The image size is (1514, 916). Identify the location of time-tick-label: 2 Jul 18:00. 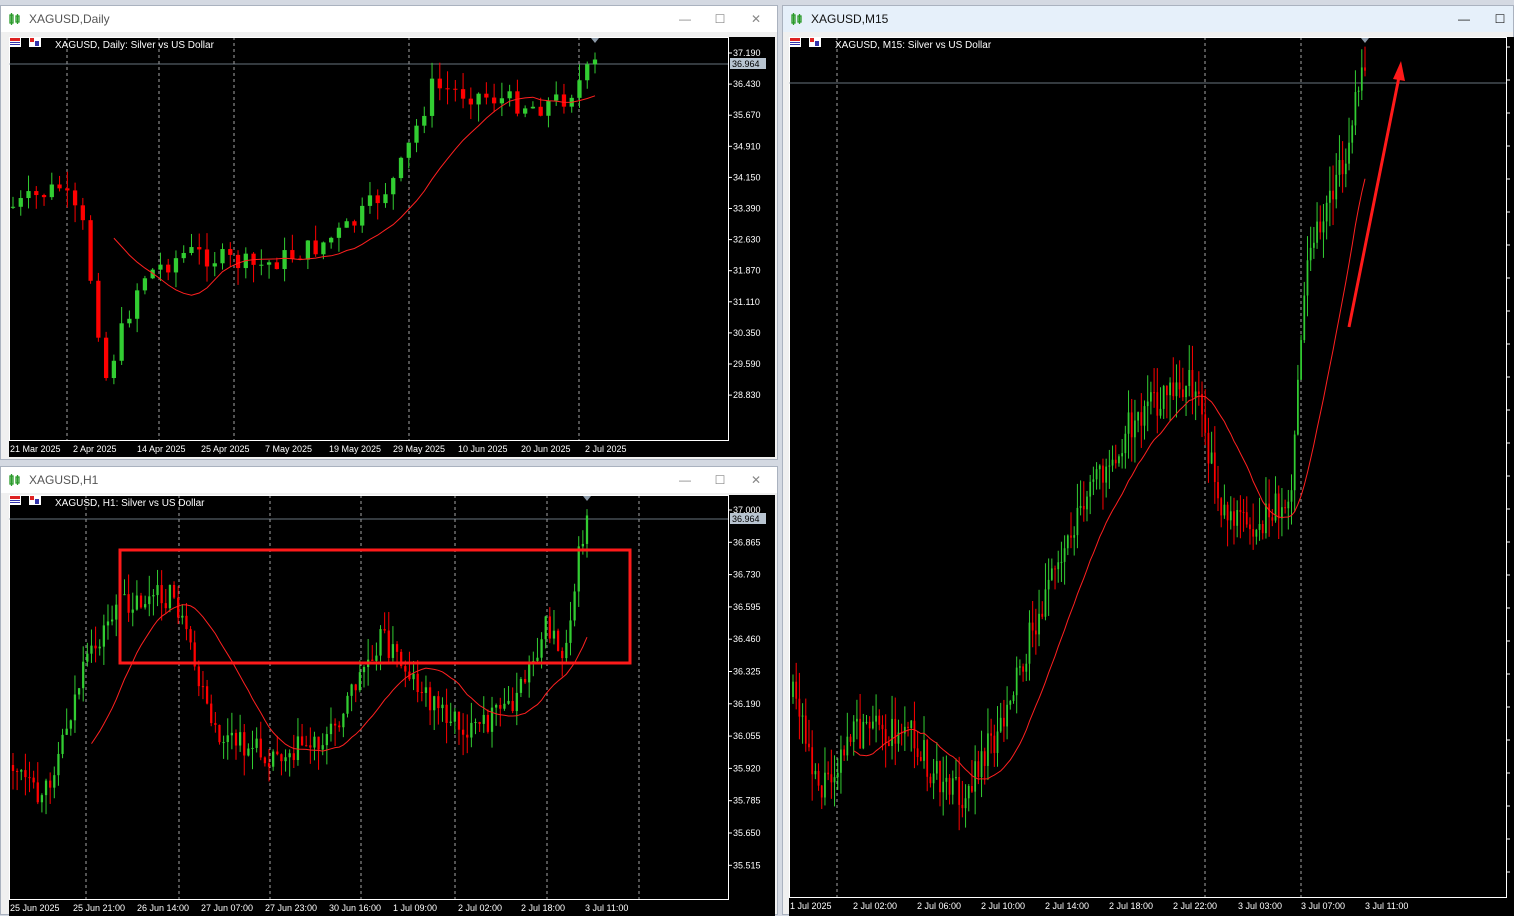
(1131, 906).